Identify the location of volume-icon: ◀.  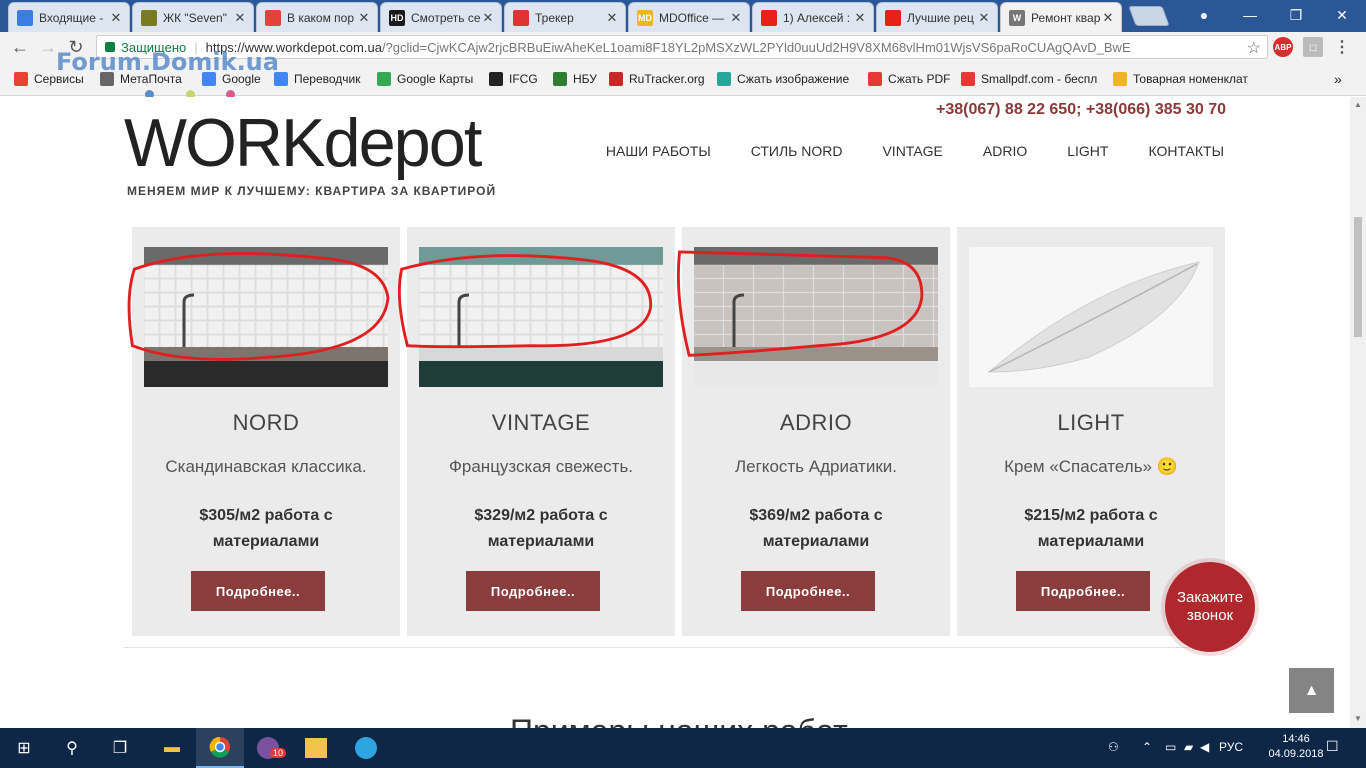
(1204, 747).